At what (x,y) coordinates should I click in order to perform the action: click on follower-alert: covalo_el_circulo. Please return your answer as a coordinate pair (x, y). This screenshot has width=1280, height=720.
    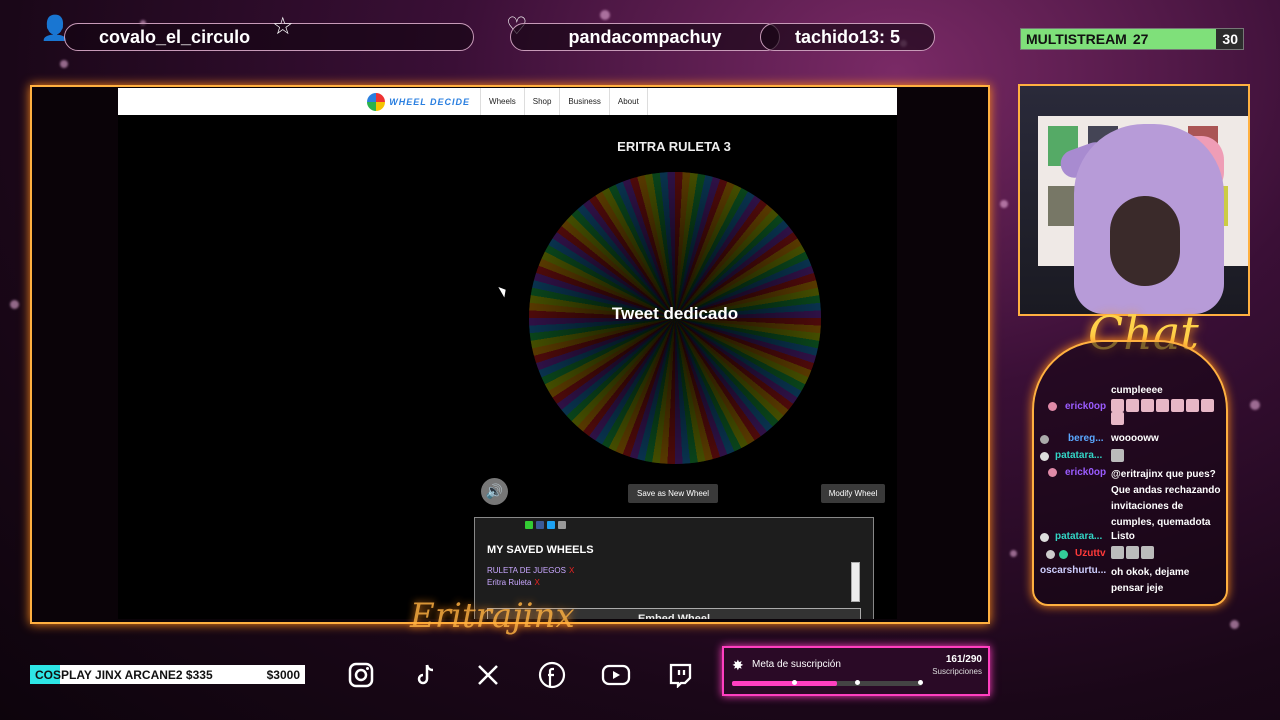
    Looking at the image, I should click on (269, 37).